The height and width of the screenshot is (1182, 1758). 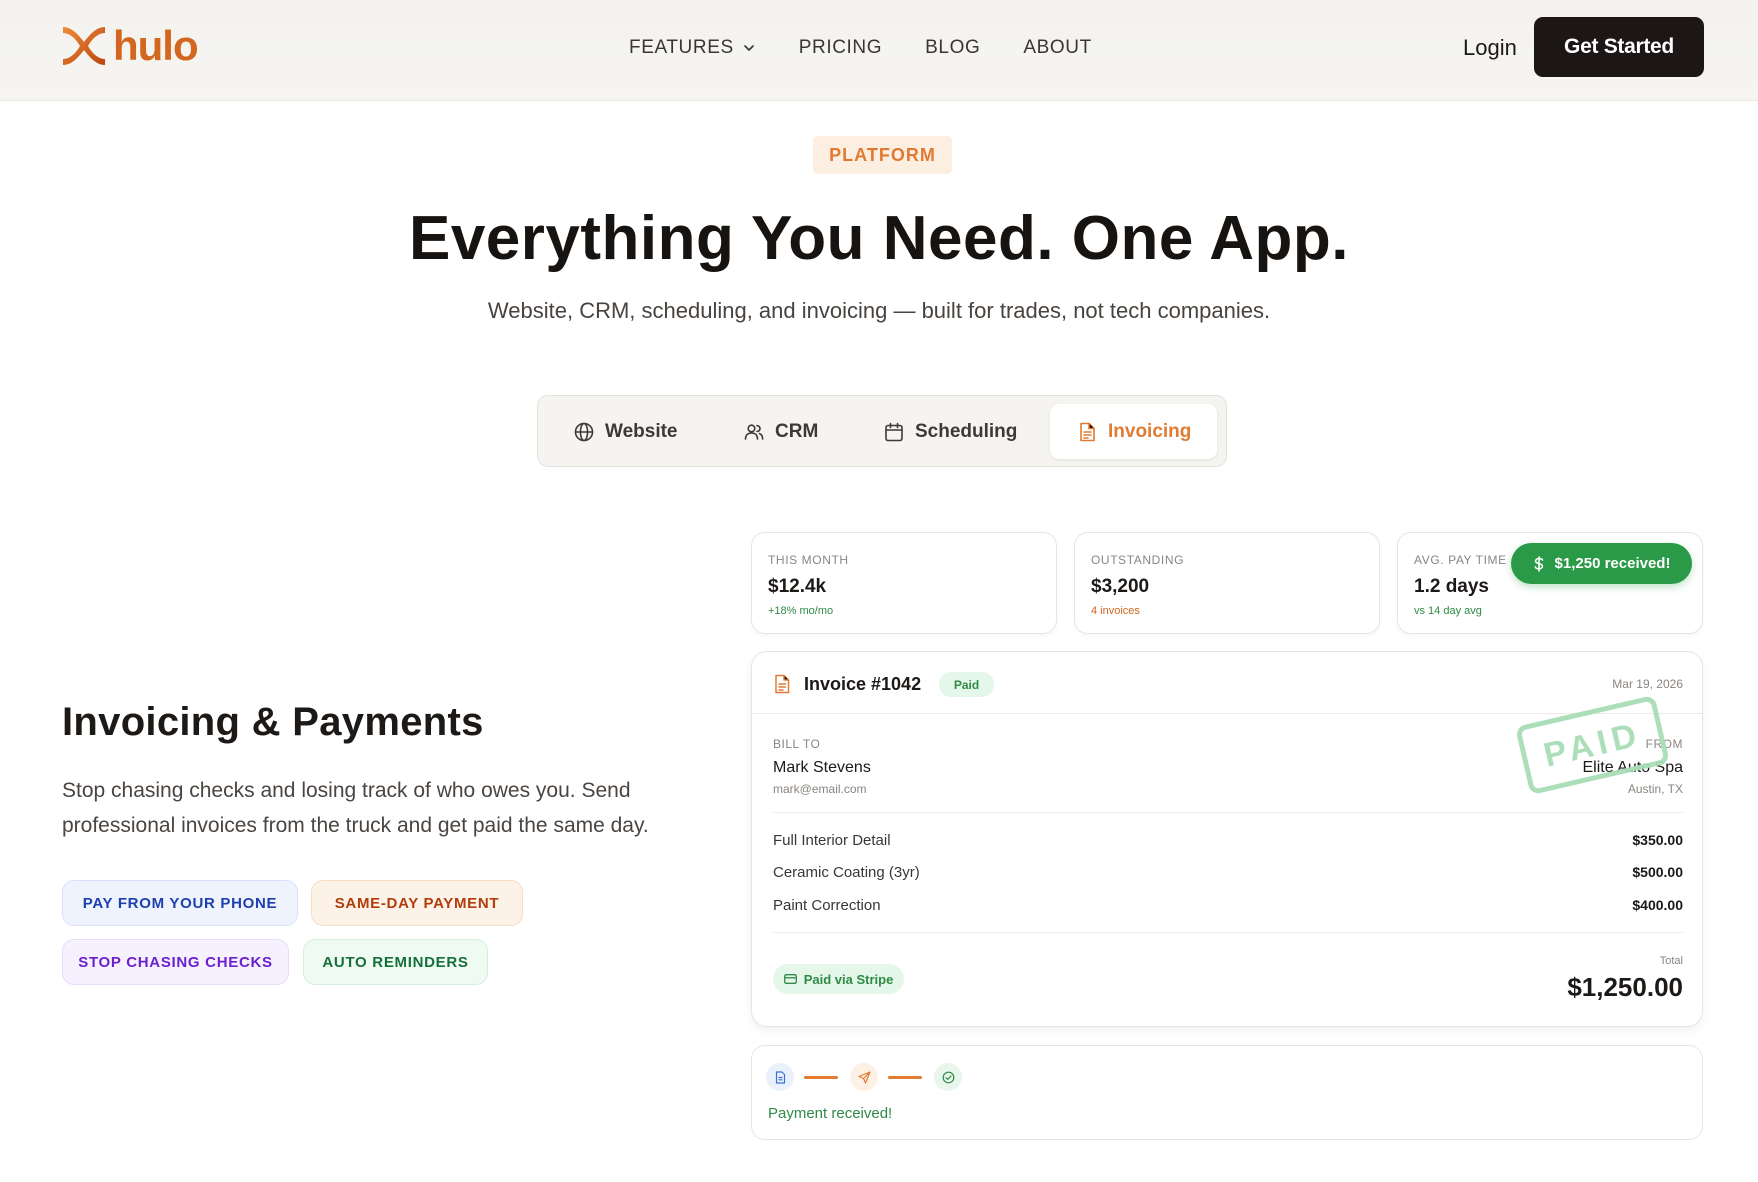 I want to click on tab-scheduling: Scheduling, so click(x=950, y=431).